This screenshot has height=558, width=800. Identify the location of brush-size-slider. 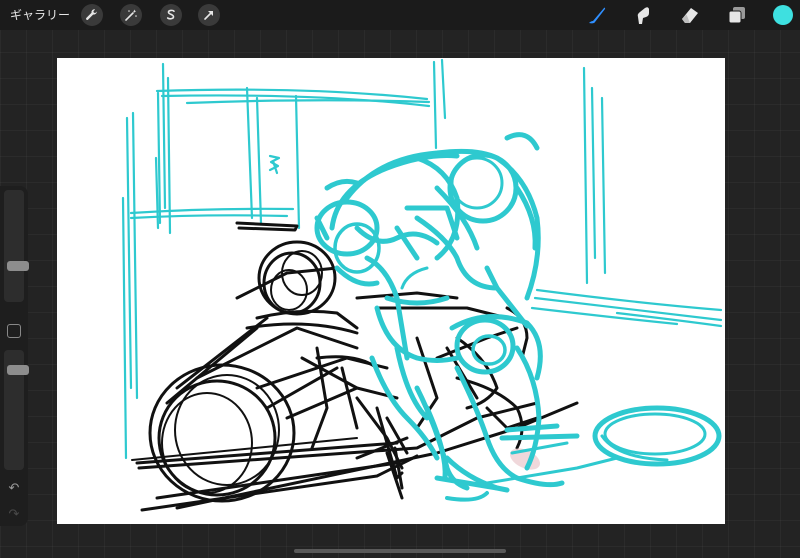
(16, 246).